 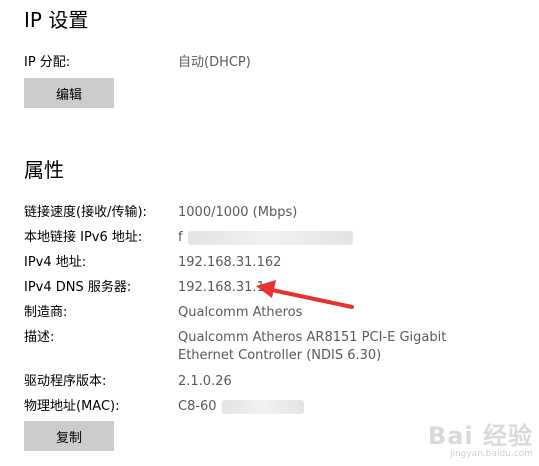 What do you see at coordinates (46, 312) in the screenshot?
I see `manufacturer-label: 制造商:` at bounding box center [46, 312].